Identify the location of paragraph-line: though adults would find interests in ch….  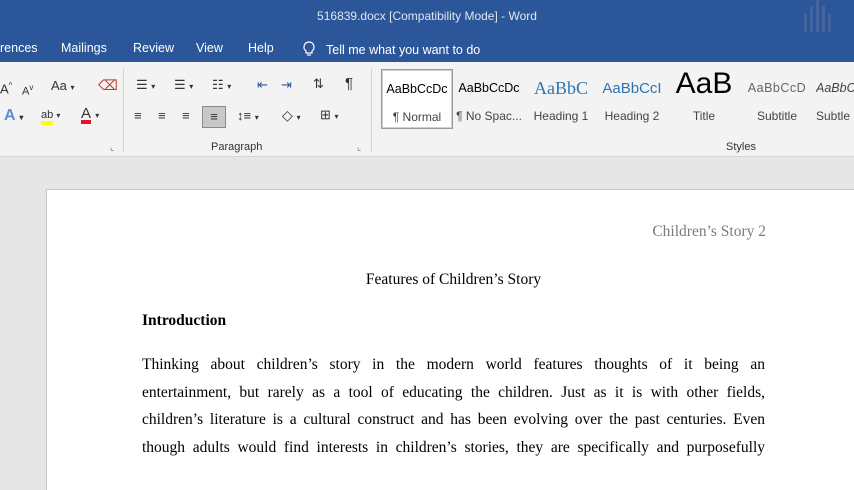
(453, 447).